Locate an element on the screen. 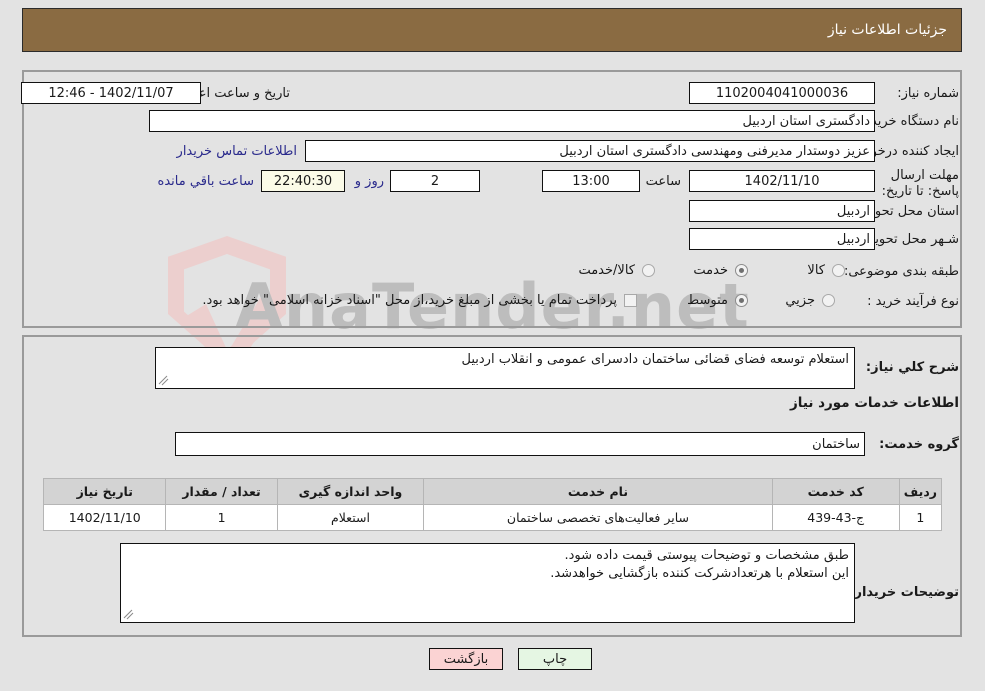  announce-datetime-field: 1402/11/07 - 12:46 is located at coordinates (111, 93).